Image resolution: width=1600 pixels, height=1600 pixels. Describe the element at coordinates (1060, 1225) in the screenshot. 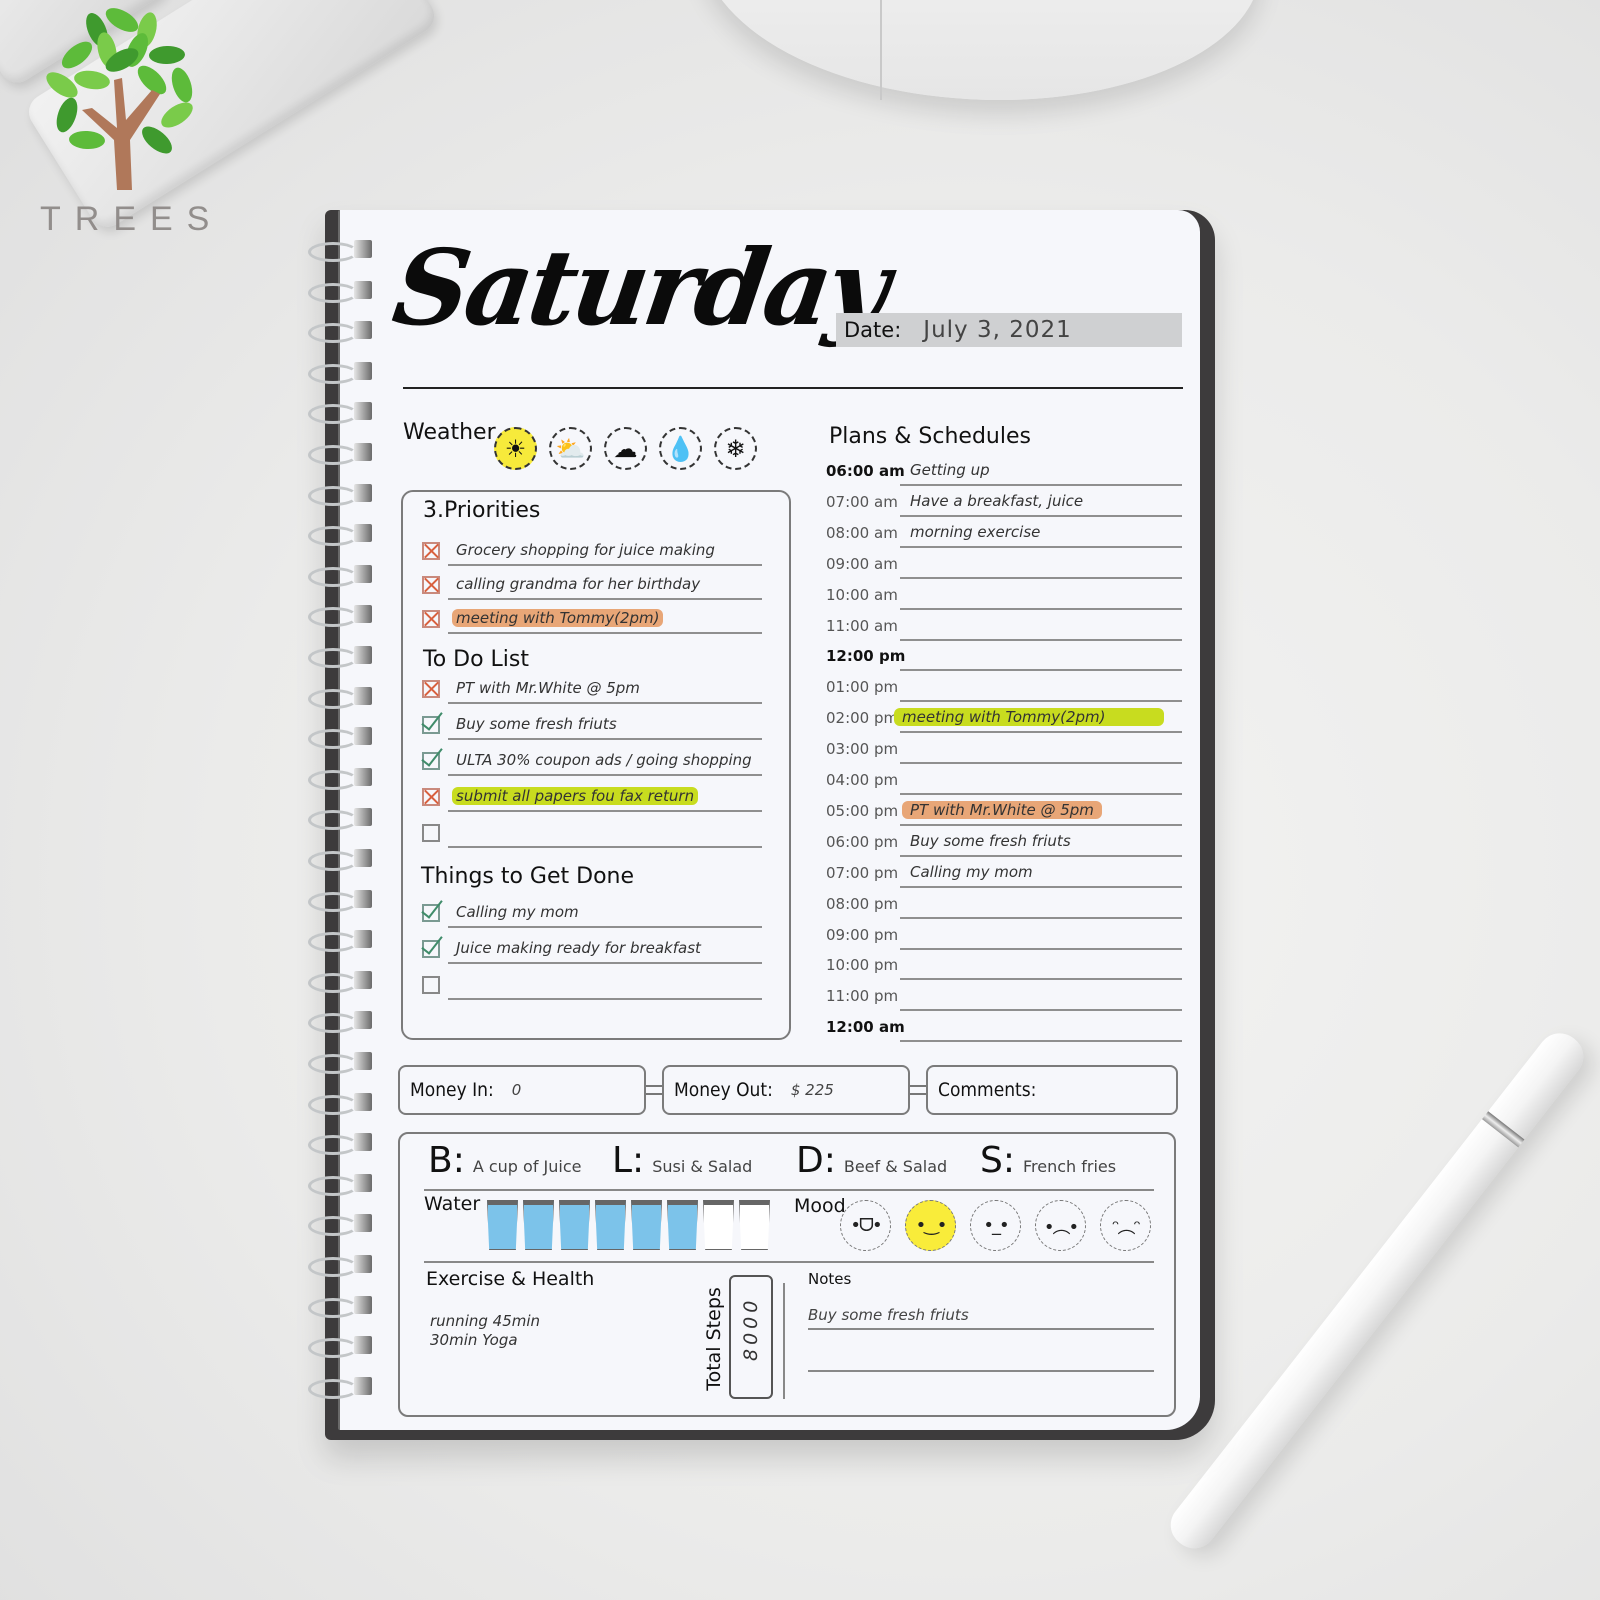

I see `sad-face-icon: •︵•` at that location.